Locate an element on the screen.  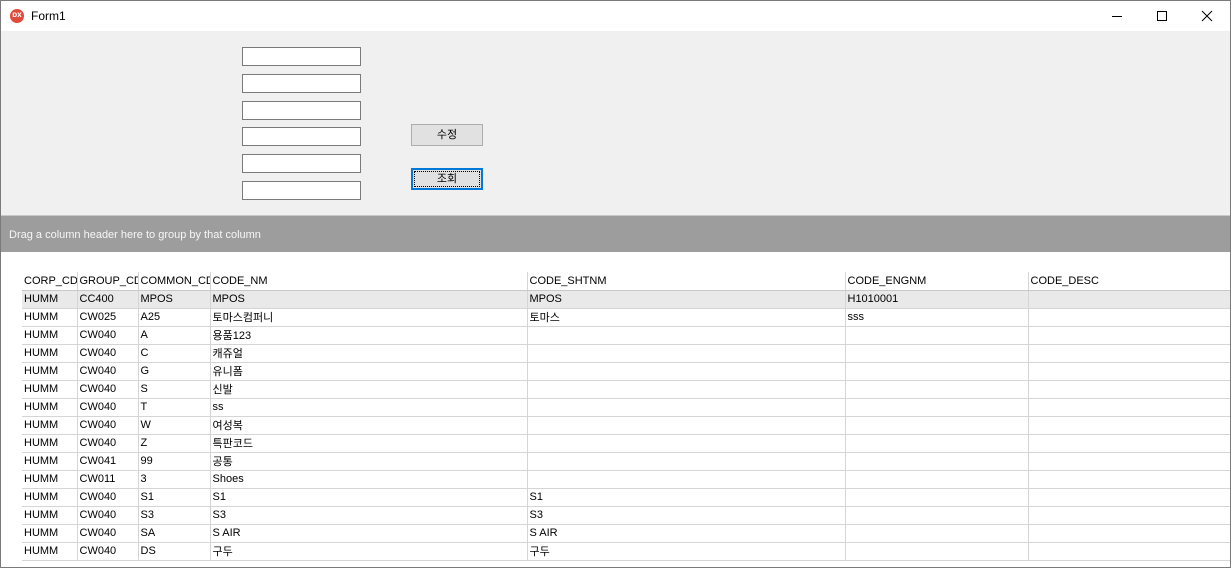
table-row: HUMM CW040 W 여성복 is located at coordinates (626, 425).